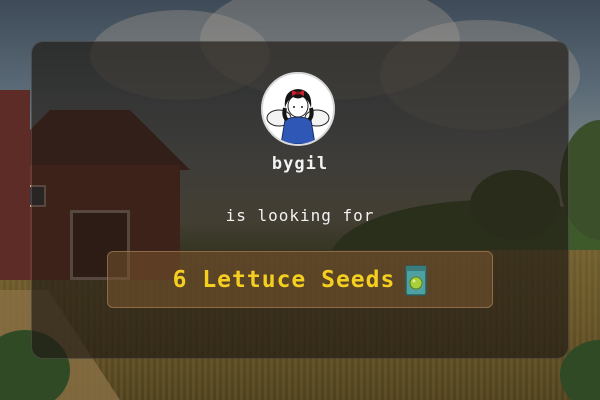 The width and height of the screenshot is (600, 400). What do you see at coordinates (416, 280) in the screenshot?
I see `seed-packet-icon` at bounding box center [416, 280].